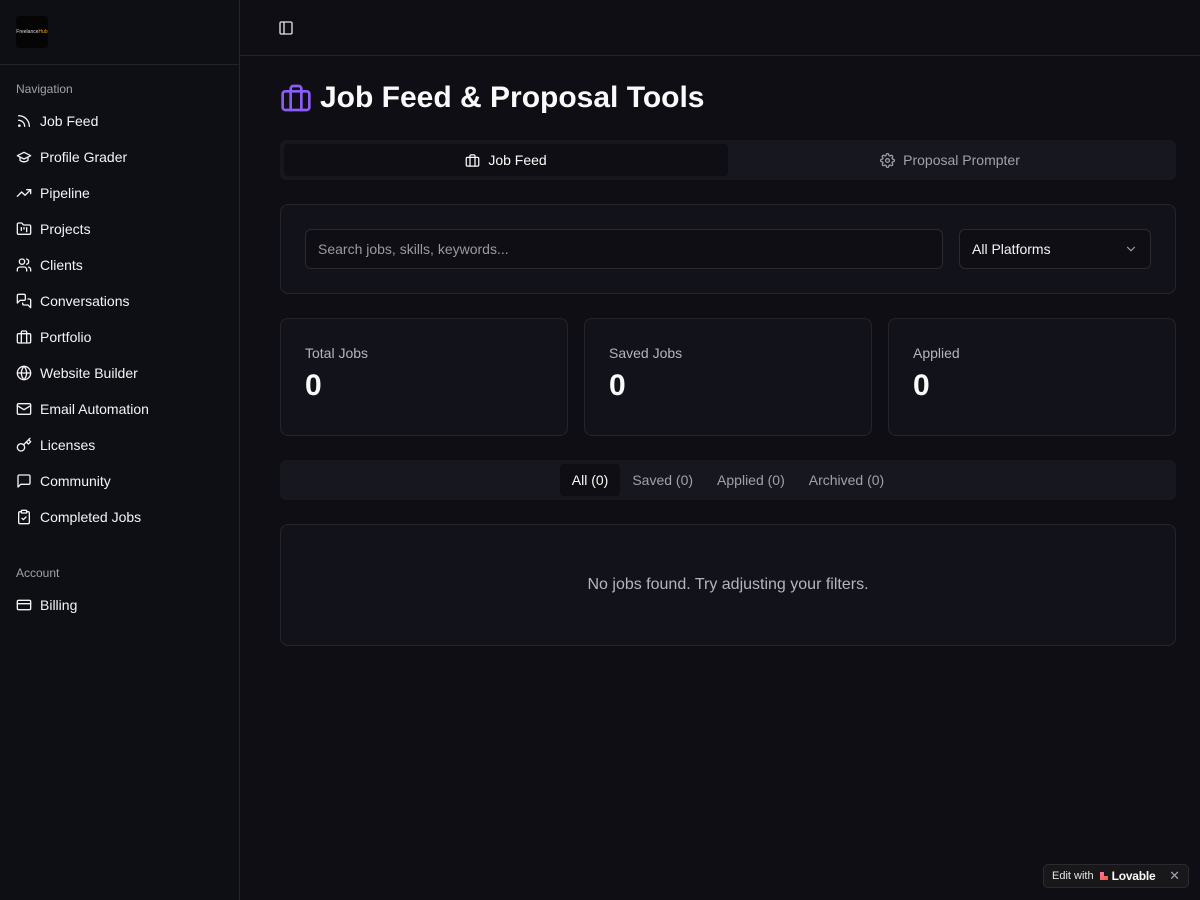  I want to click on logo-area: Freelance Hub, so click(119, 32).